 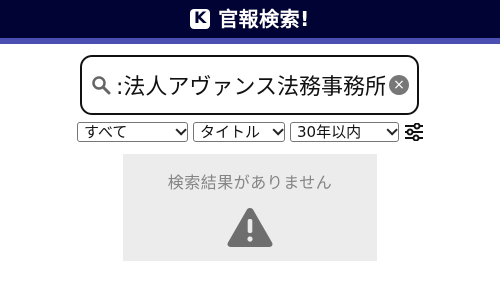 I want to click on logo-icon: K, so click(x=200, y=18).